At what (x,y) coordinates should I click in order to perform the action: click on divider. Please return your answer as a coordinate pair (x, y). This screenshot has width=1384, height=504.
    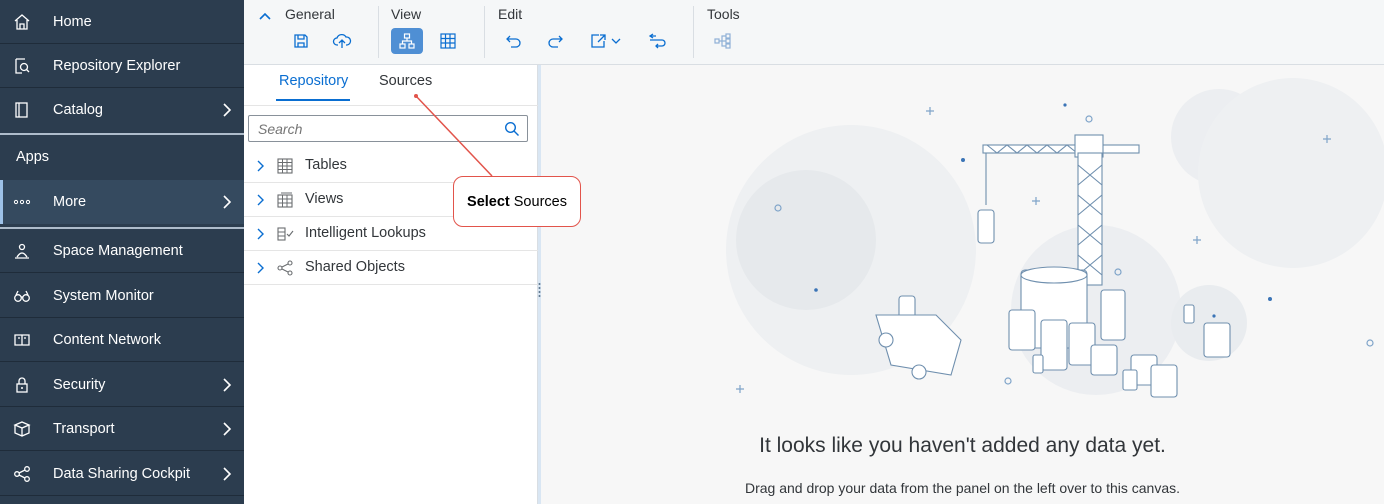
    Looking at the image, I should click on (122, 134).